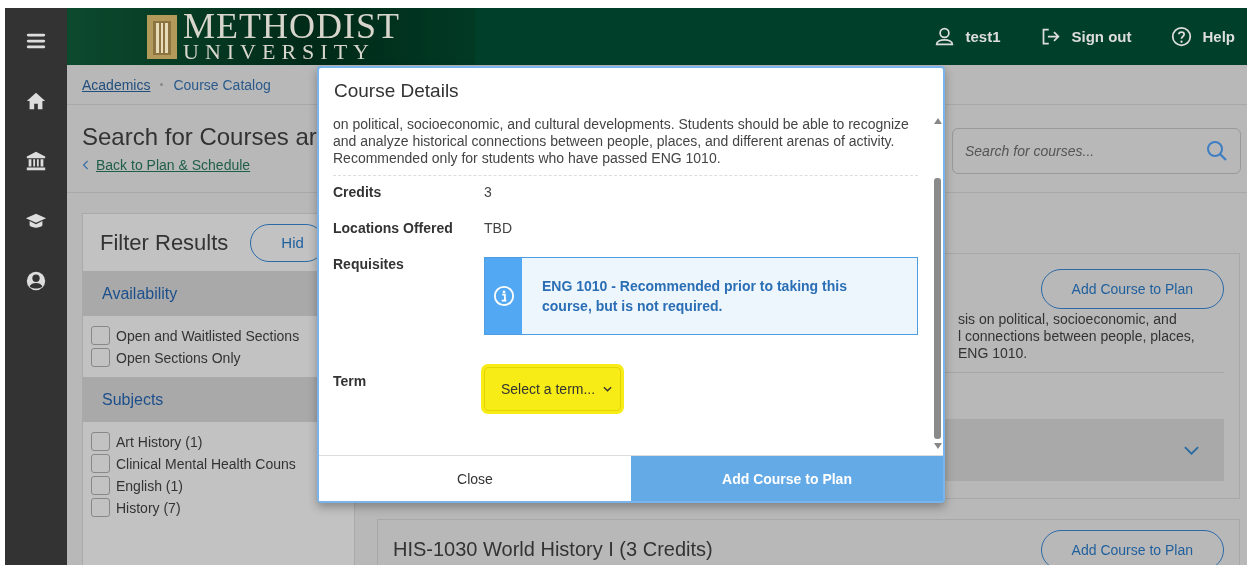 The image size is (1256, 569). Describe the element at coordinates (279, 51) in the screenshot. I see `university-subtitle: UNIVERSITY` at that location.